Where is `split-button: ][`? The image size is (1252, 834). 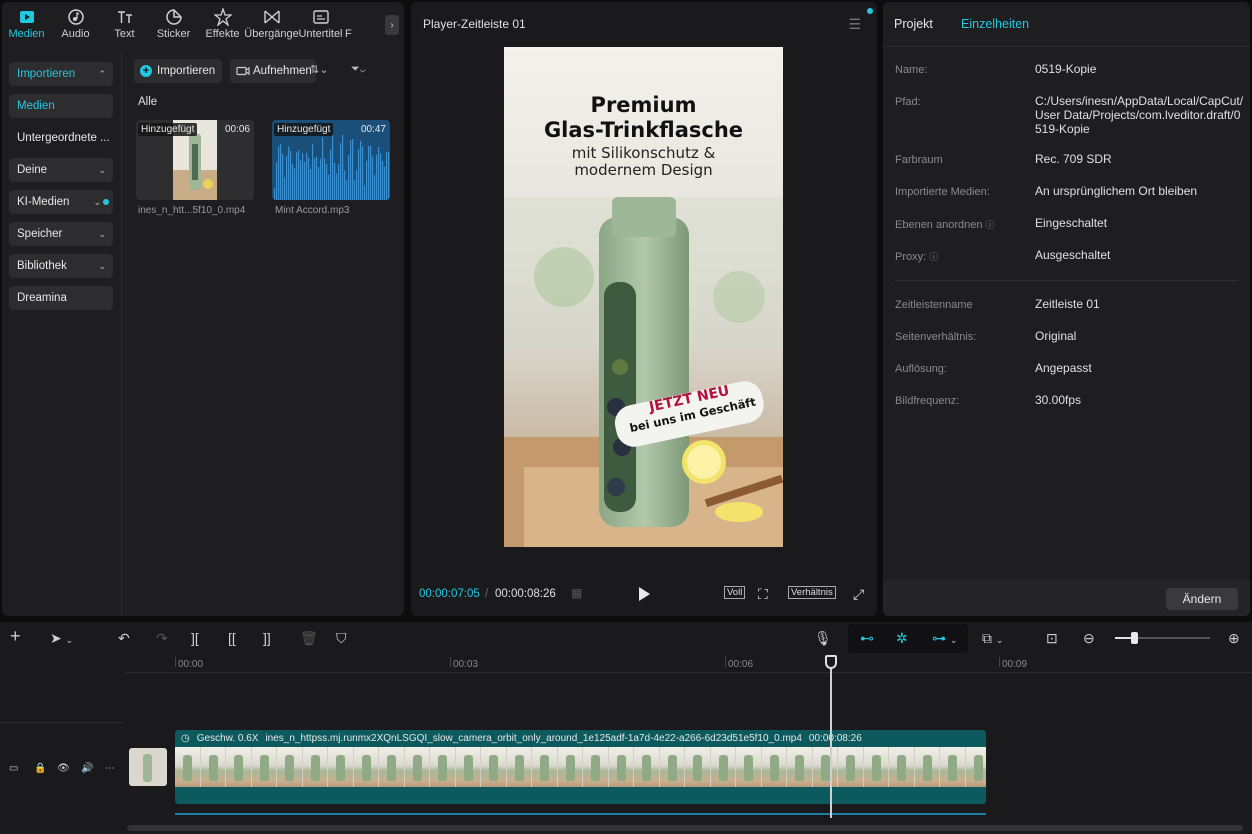
split-button: ][ is located at coordinates (195, 638).